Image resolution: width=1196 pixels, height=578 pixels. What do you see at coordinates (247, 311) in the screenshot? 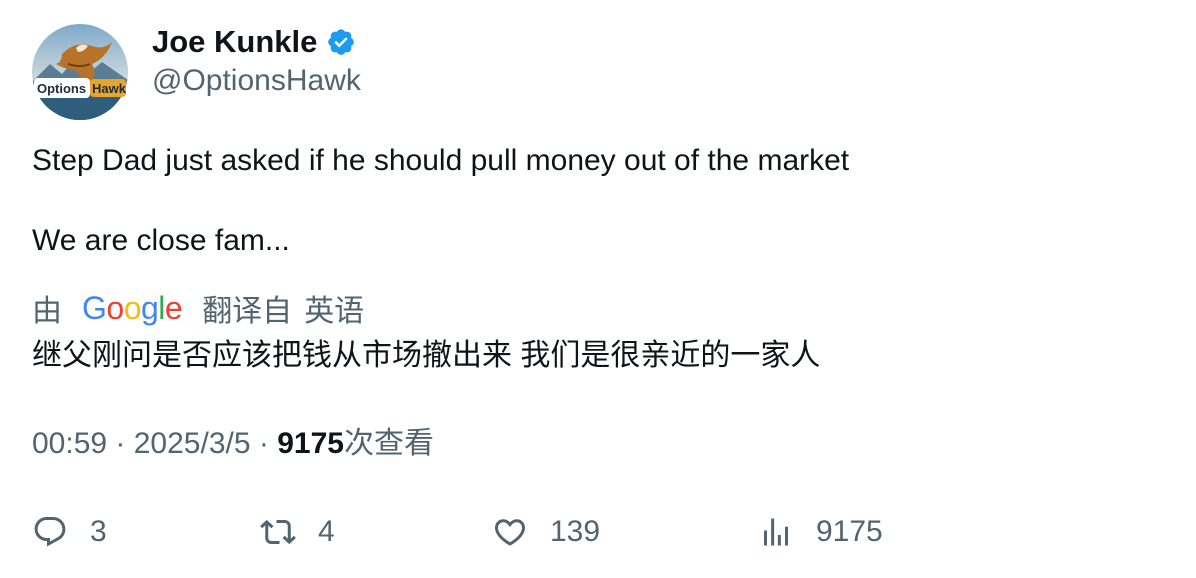
I see `translation-suffix: 翻译自` at bounding box center [247, 311].